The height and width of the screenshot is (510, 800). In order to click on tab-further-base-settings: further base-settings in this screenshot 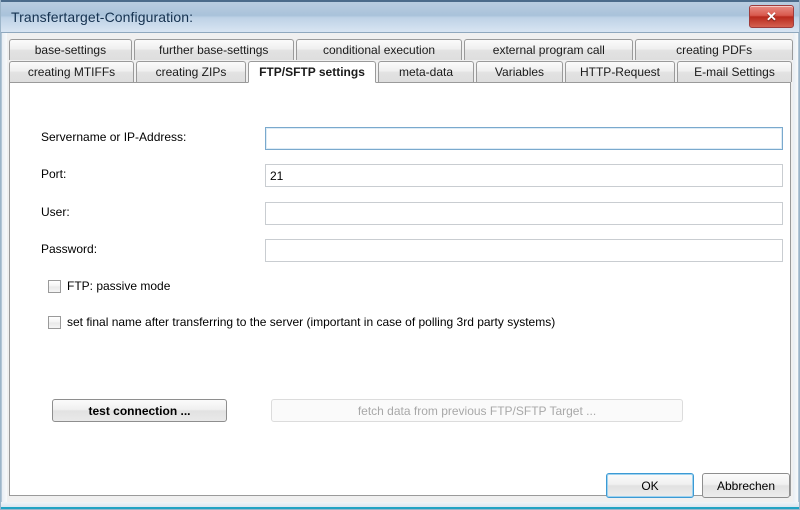, I will do `click(213, 49)`.